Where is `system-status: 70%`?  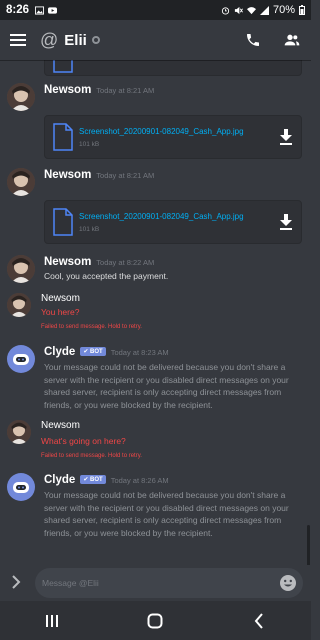
system-status: 70% is located at coordinates (263, 10).